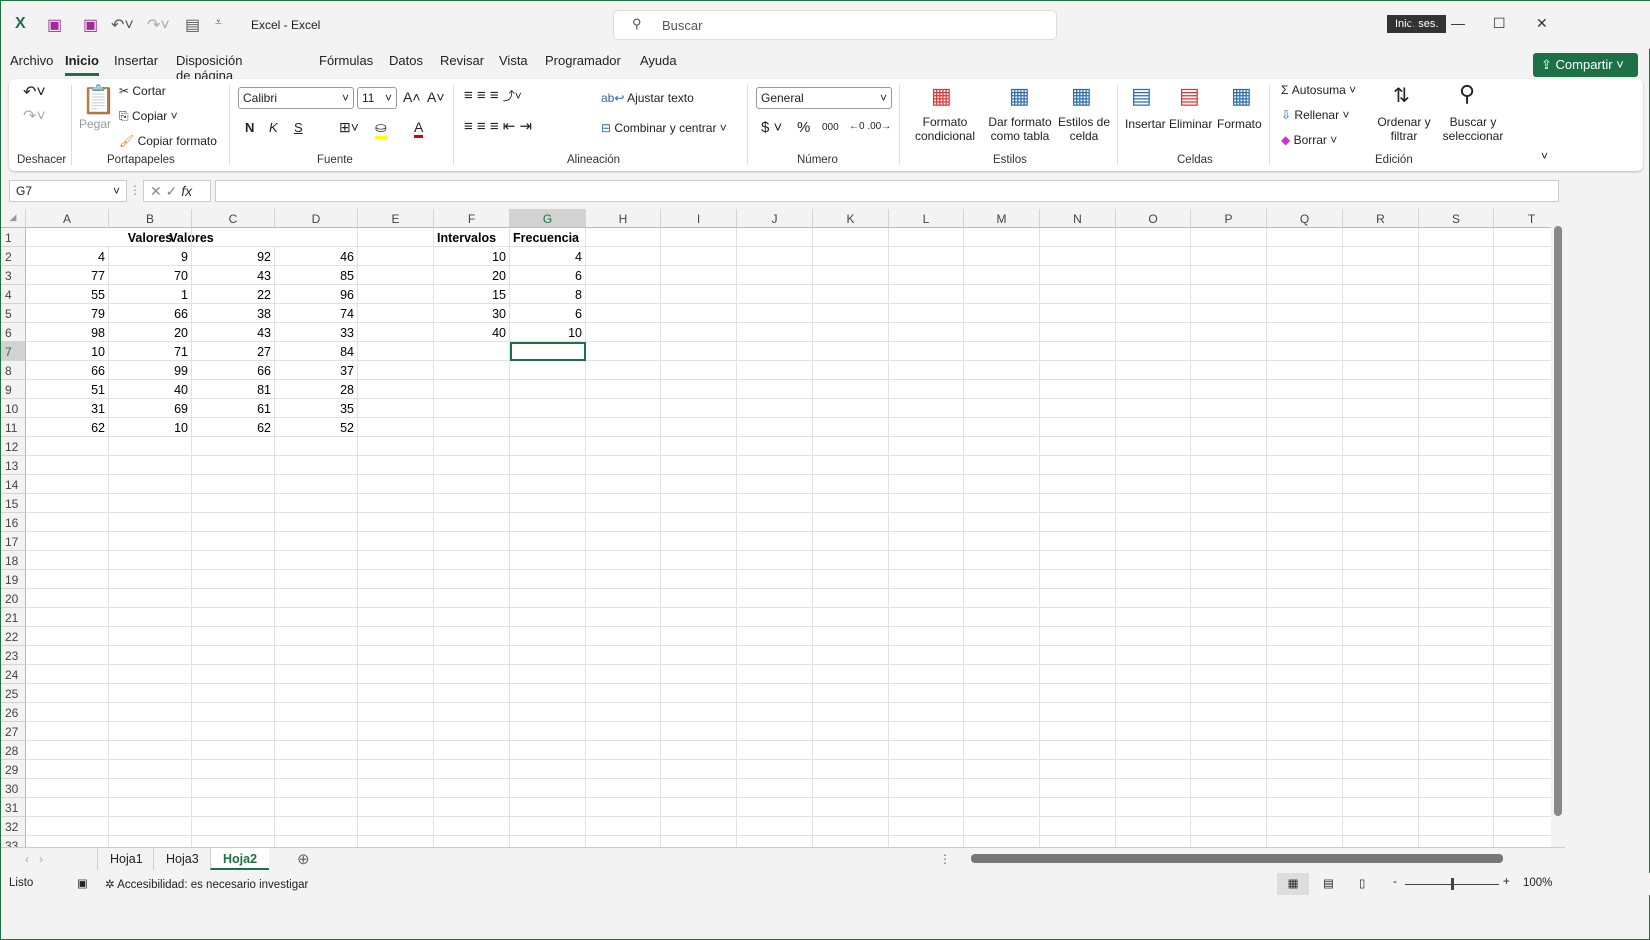 This screenshot has width=1650, height=940. I want to click on bold-button: N, so click(249, 127).